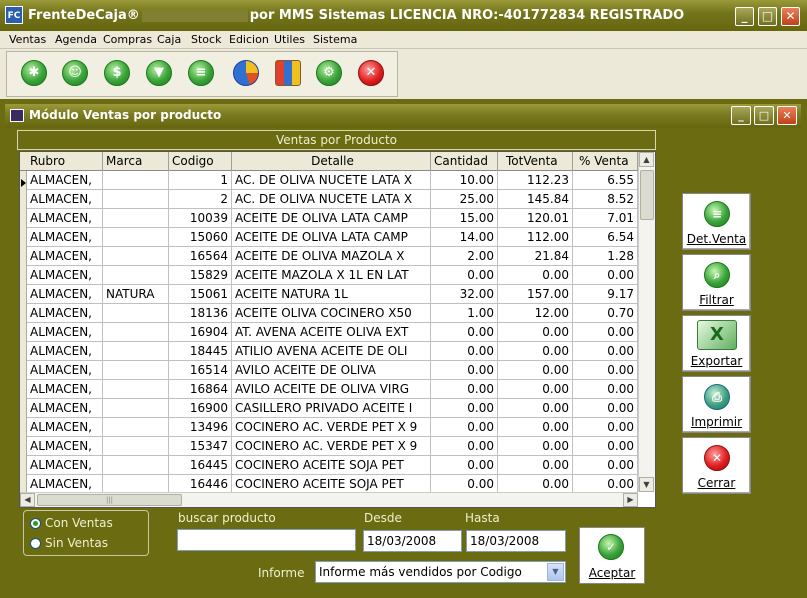 The width and height of the screenshot is (807, 598). I want to click on cell-codigo: 13496, so click(200, 427).